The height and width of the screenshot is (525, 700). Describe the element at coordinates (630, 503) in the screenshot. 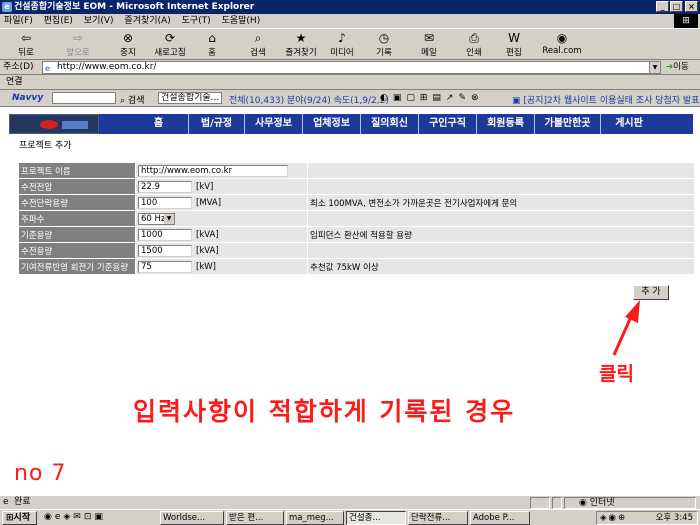

I see `zone-pane: ◉ 인터넷` at that location.